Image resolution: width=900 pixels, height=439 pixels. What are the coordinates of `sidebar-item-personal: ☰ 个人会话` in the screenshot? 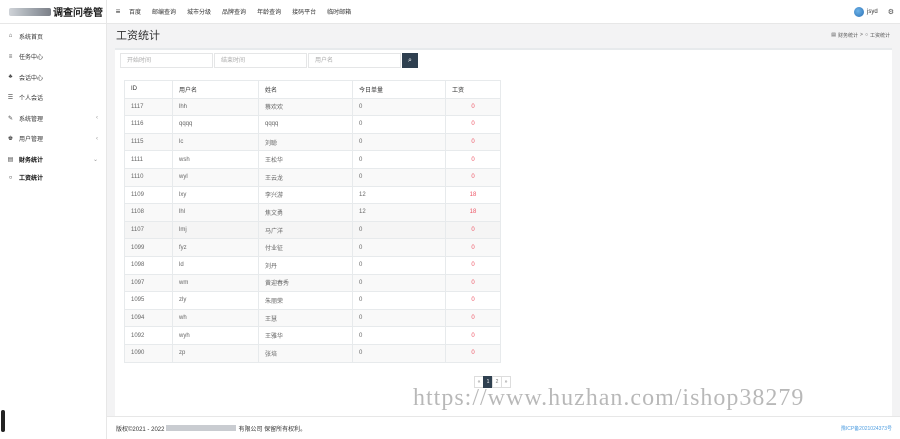 It's located at (53, 98).